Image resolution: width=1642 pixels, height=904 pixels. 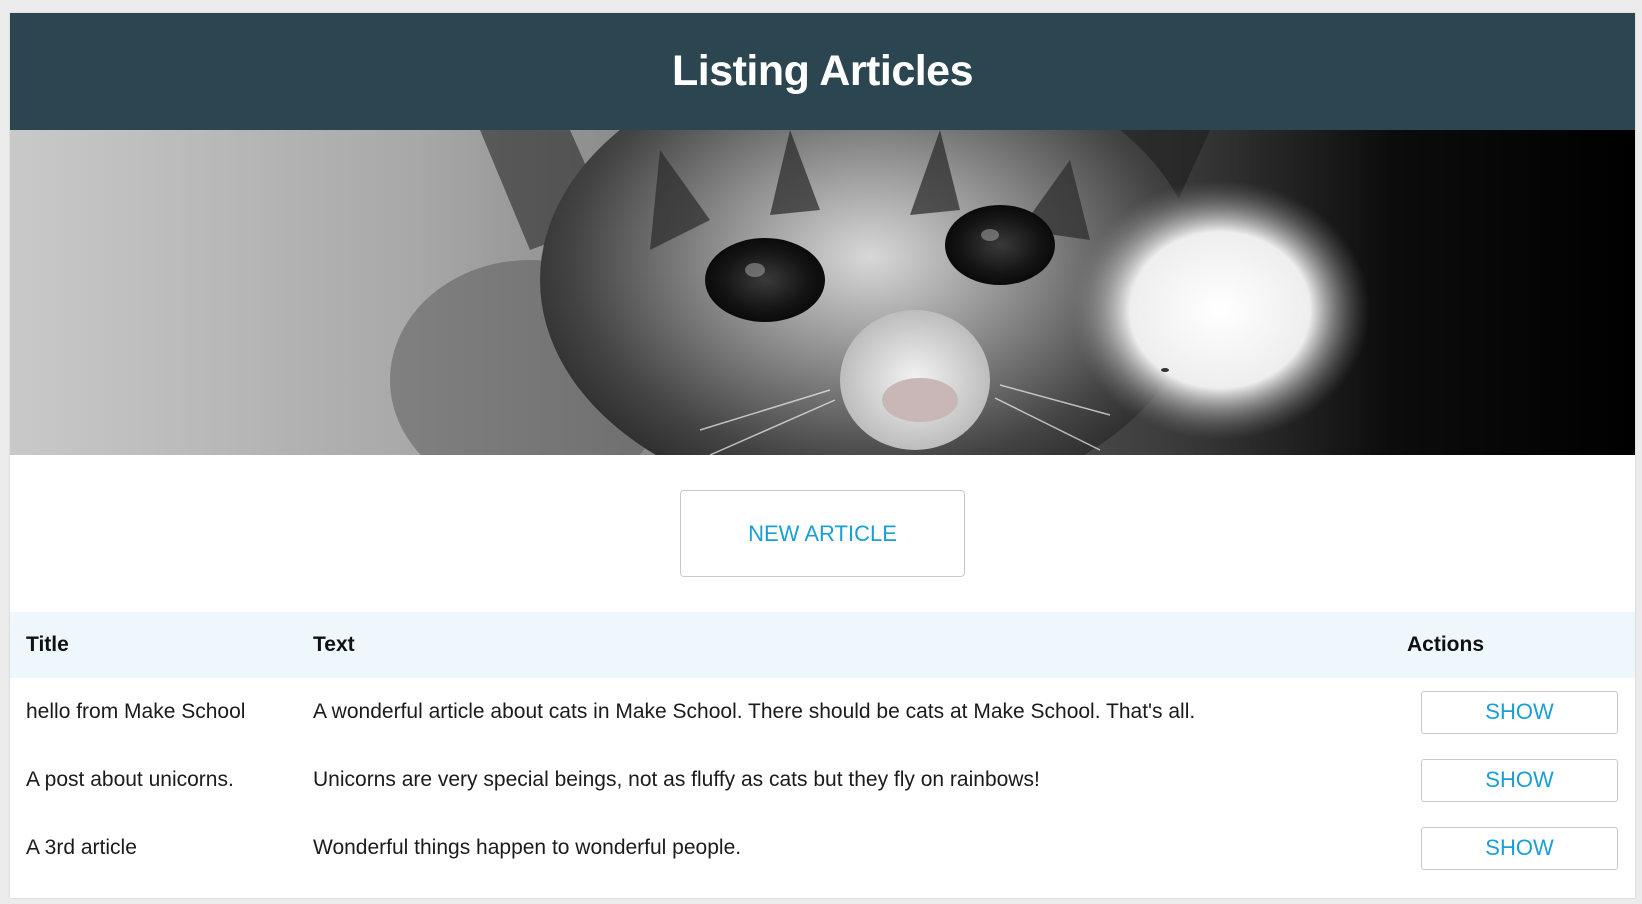 What do you see at coordinates (136, 711) in the screenshot?
I see `article-title: hello from Make School` at bounding box center [136, 711].